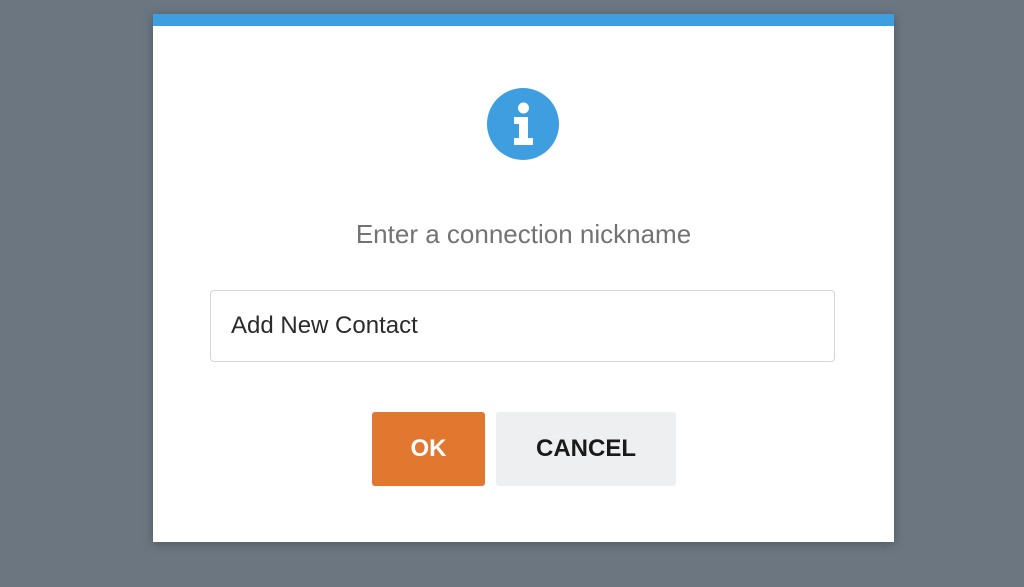  I want to click on dialog-message: Enter a connection nickname, so click(523, 234).